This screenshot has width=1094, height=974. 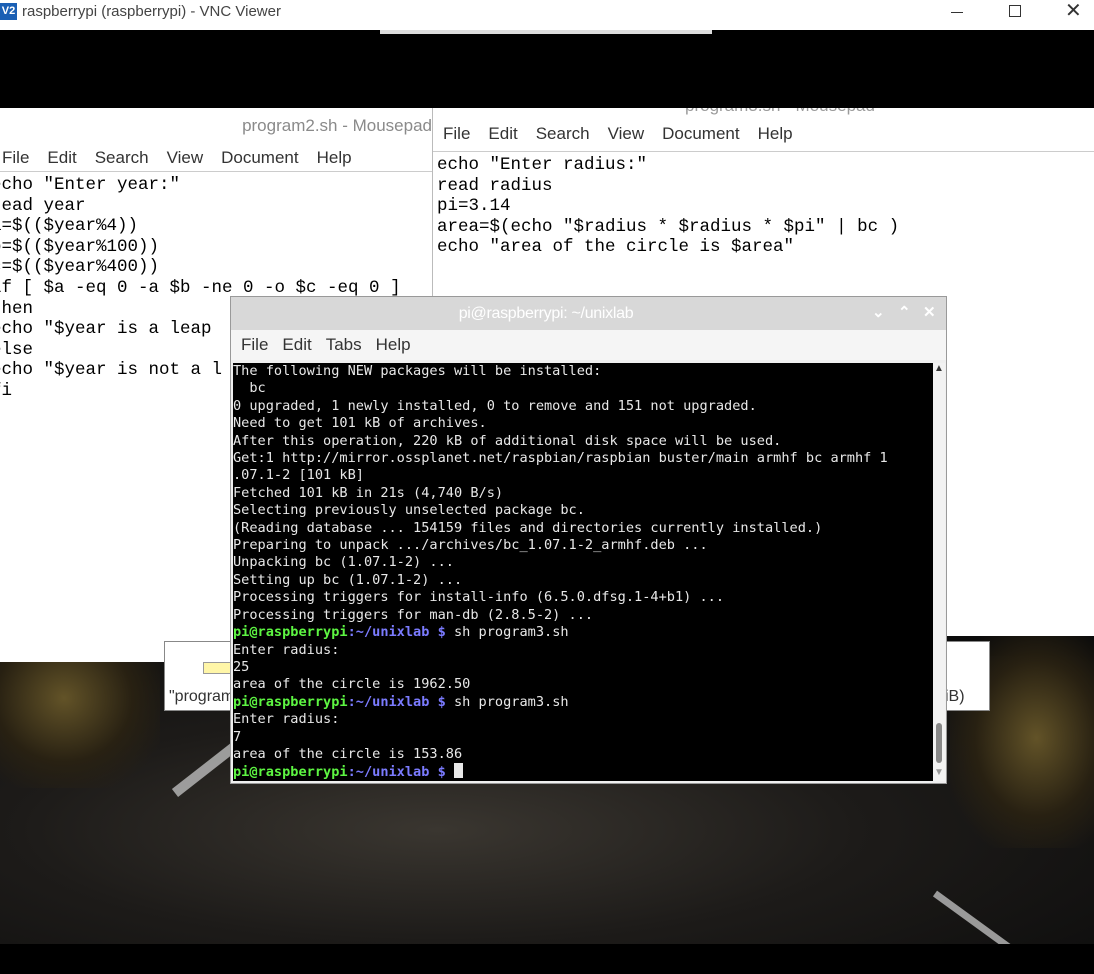 I want to click on code-line: echo "Enter year:", so click(x=90, y=185).